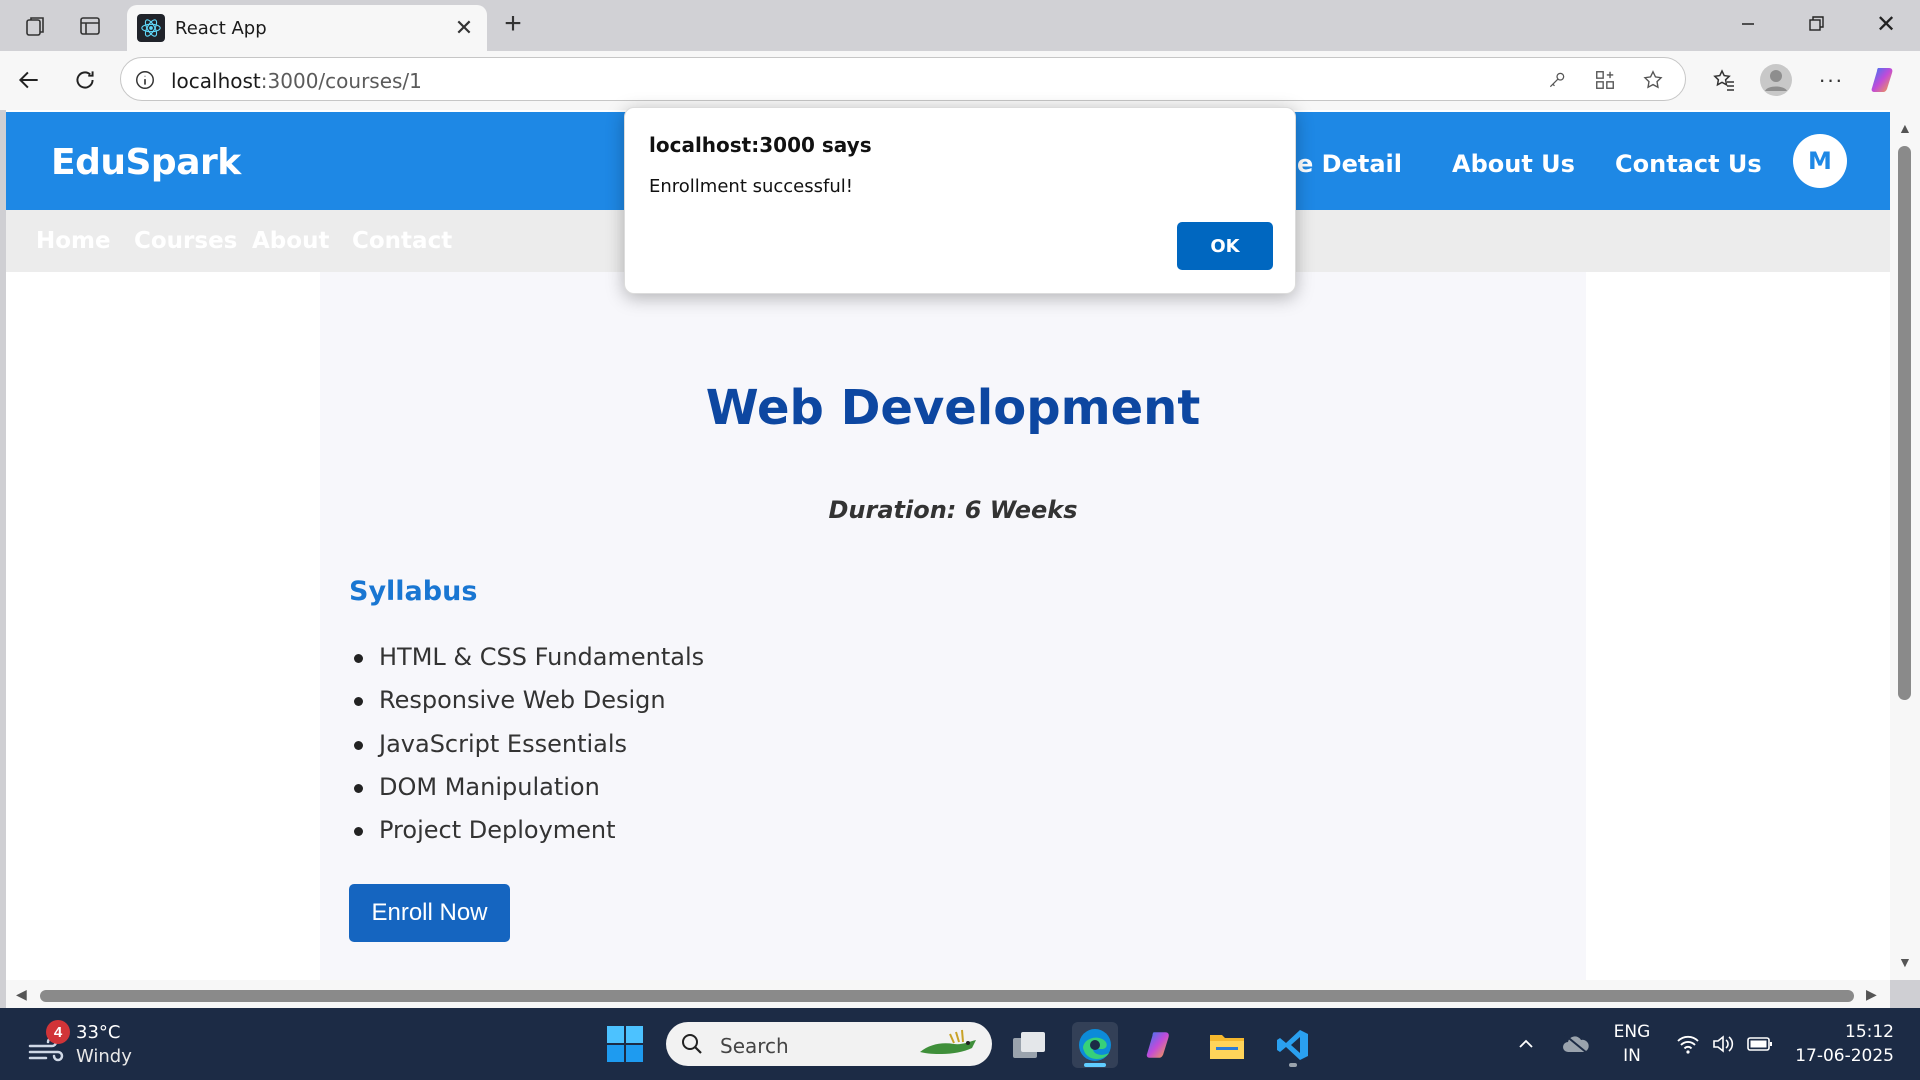 Image resolution: width=1920 pixels, height=1080 pixels. What do you see at coordinates (85, 80) in the screenshot?
I see `refresh-icon` at bounding box center [85, 80].